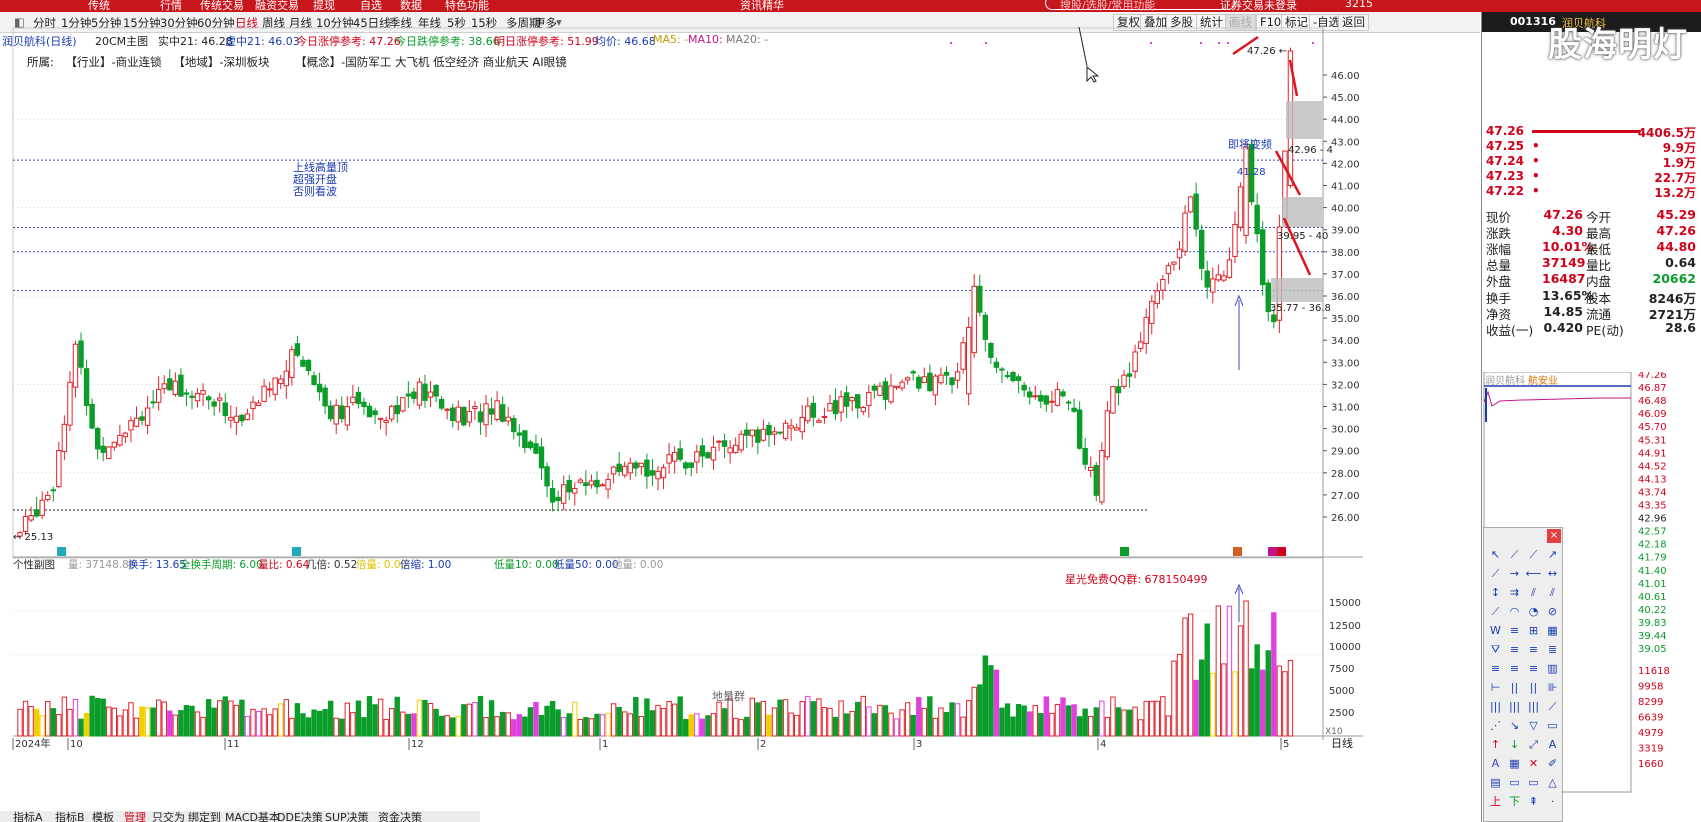  Describe the element at coordinates (1495, 801) in the screenshot. I see `draw-tool-icon: 上` at that location.